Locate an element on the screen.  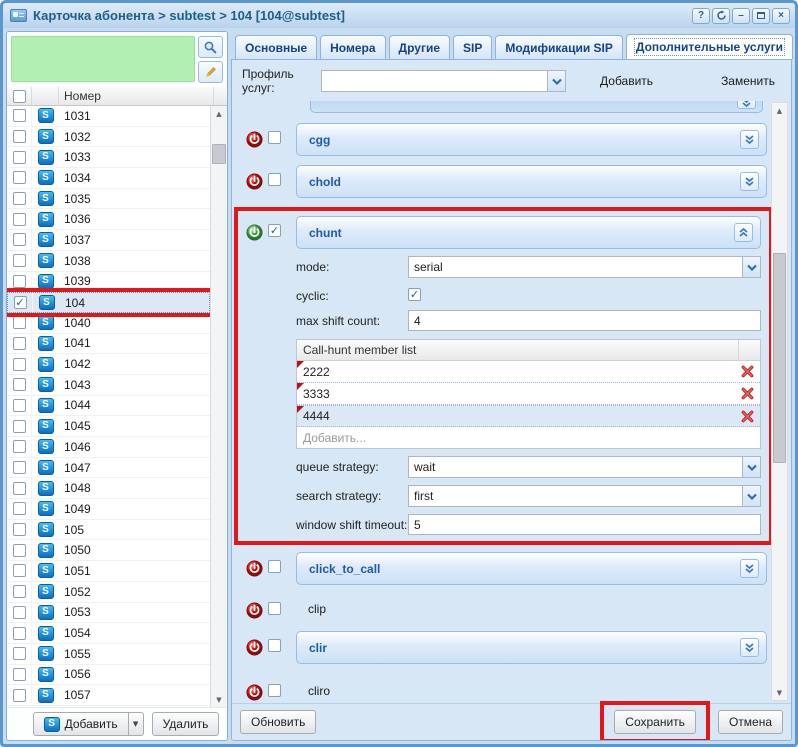
list-item: 1032 is located at coordinates (108, 137).